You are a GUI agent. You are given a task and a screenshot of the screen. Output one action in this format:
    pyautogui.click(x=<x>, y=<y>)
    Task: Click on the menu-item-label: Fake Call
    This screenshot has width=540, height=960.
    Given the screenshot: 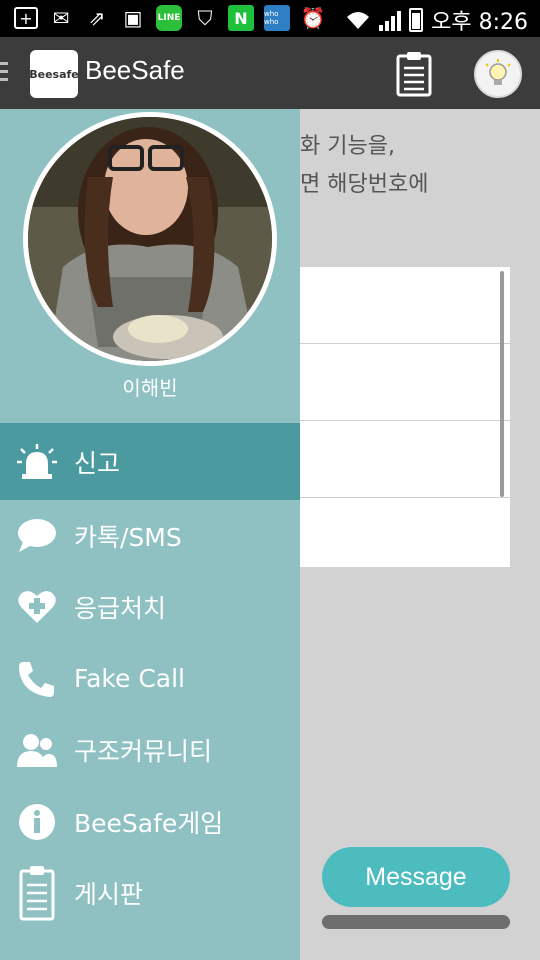 What is the action you would take?
    pyautogui.click(x=129, y=679)
    